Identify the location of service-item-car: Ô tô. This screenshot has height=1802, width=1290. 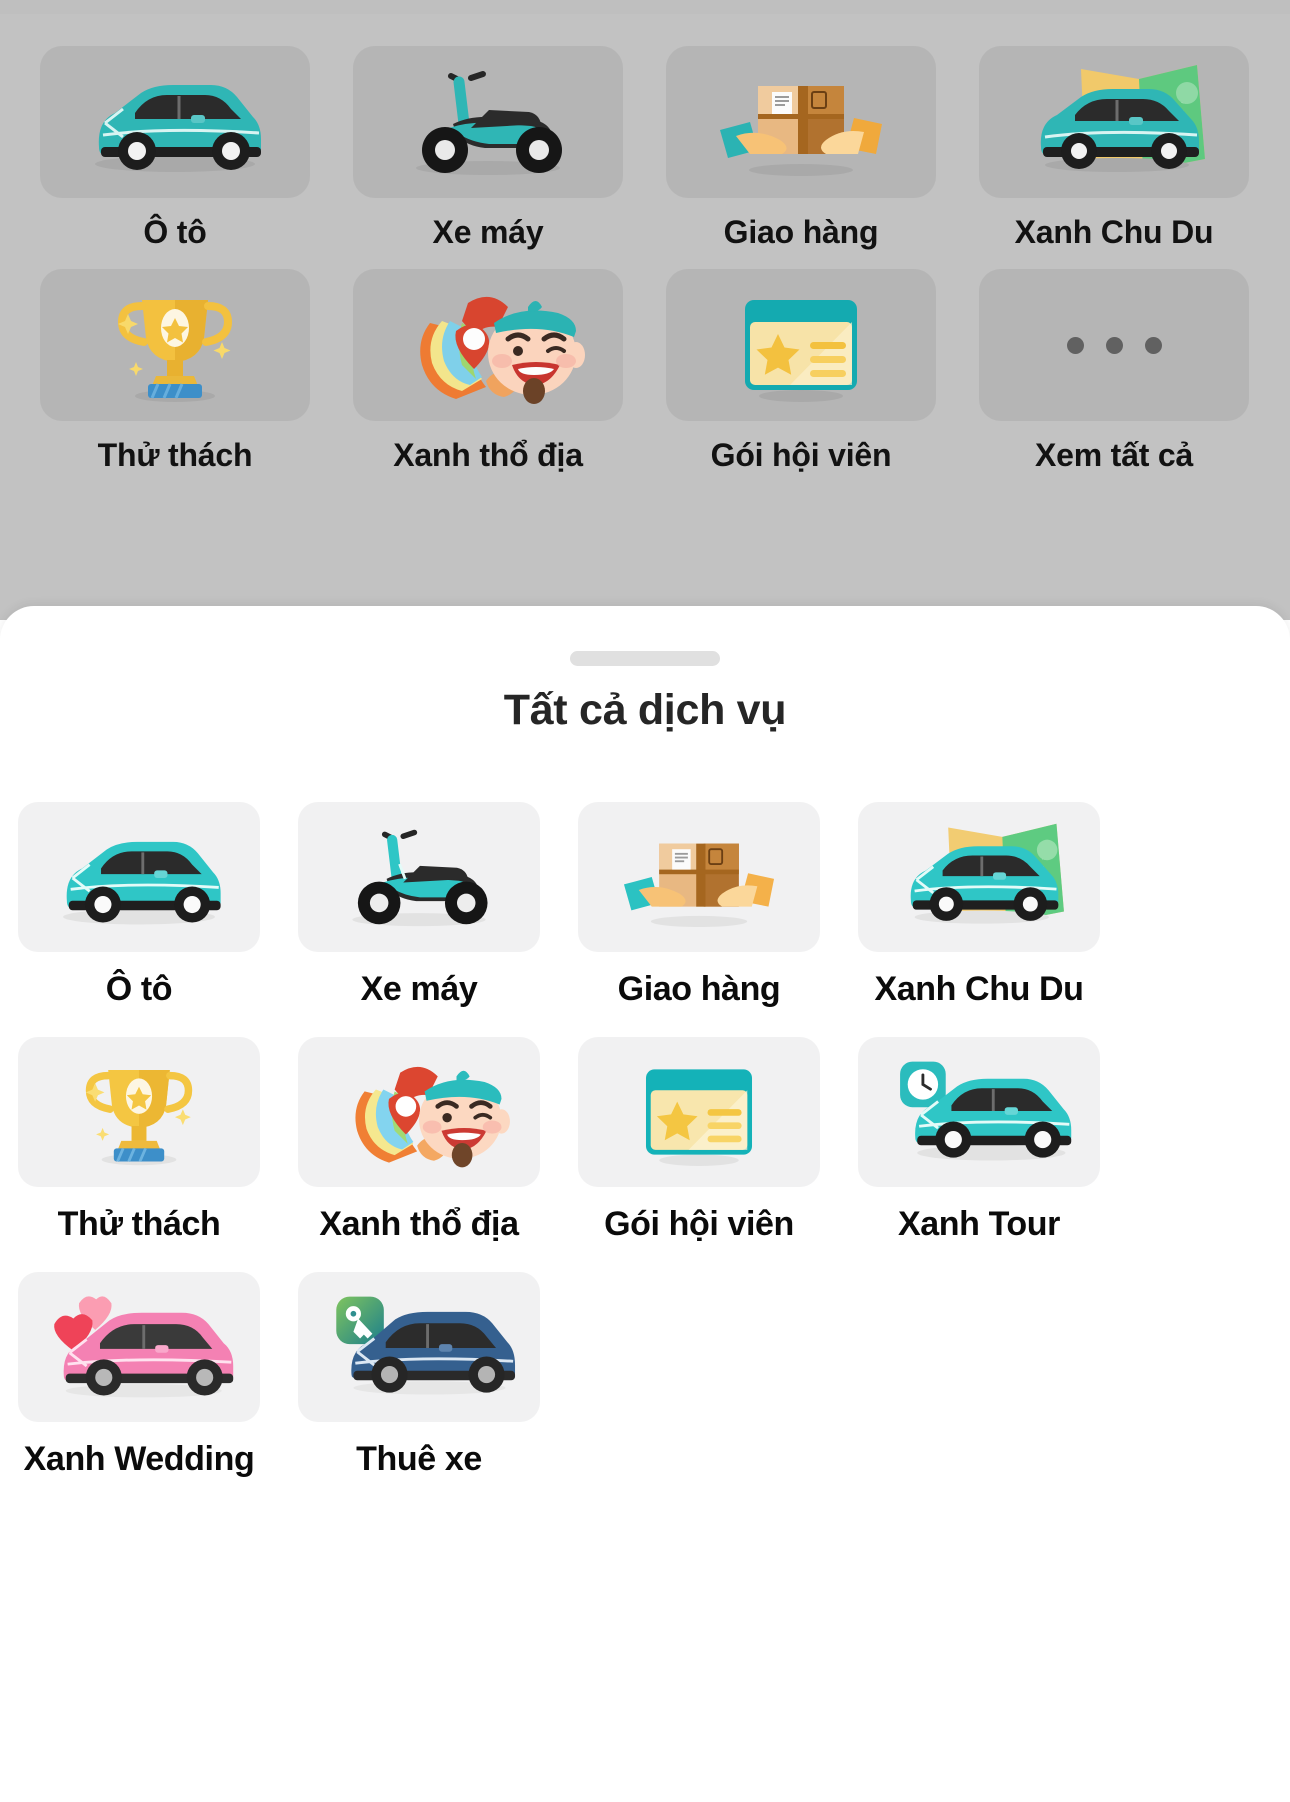
(139, 905).